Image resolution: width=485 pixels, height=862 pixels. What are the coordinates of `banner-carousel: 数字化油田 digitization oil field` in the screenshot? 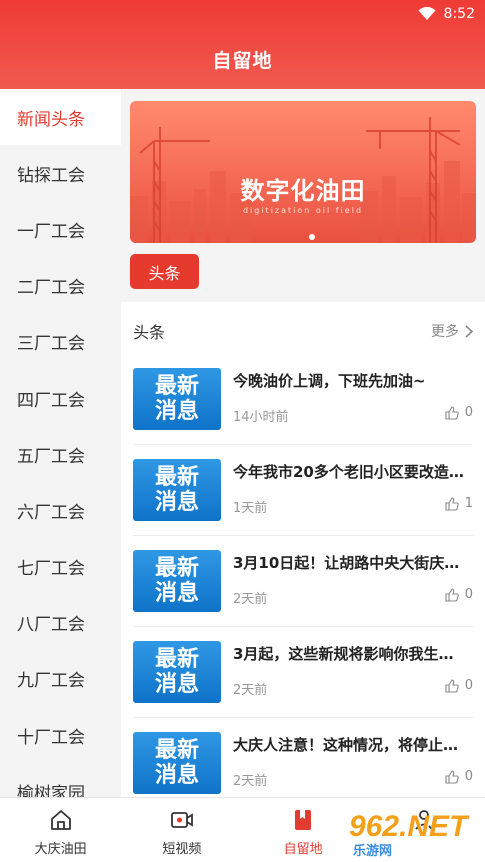 It's located at (303, 172).